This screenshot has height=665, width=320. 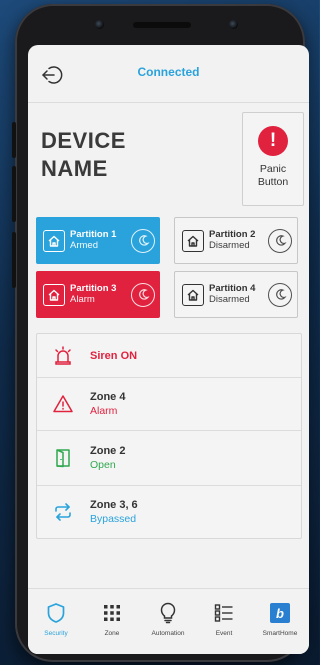 I want to click on front-camera, so click(x=233, y=24).